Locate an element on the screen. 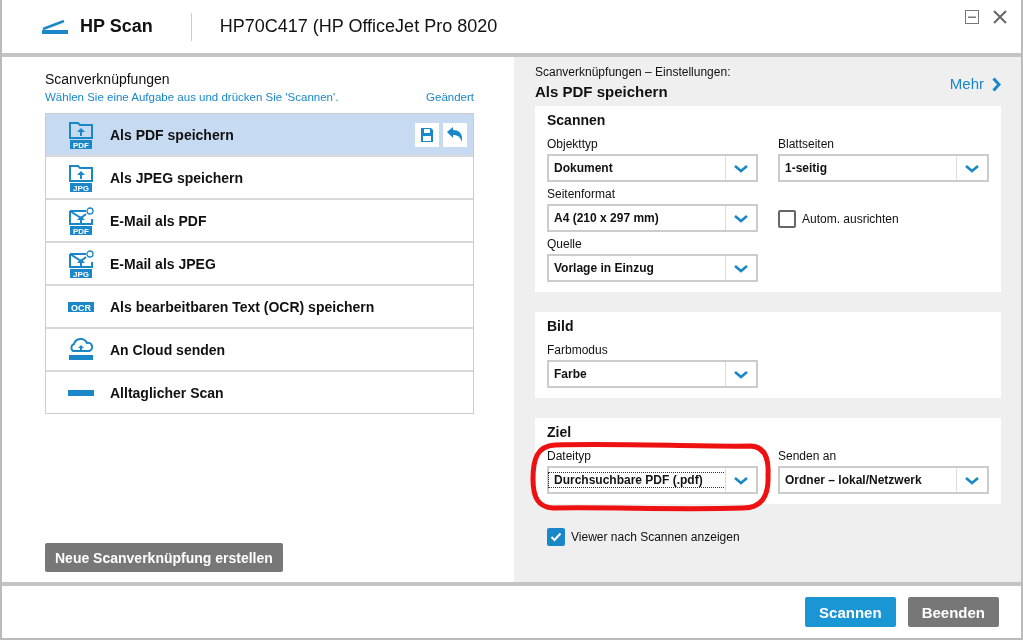 The height and width of the screenshot is (640, 1023). shortcut-item: PDF Als PDF speichern is located at coordinates (259, 135).